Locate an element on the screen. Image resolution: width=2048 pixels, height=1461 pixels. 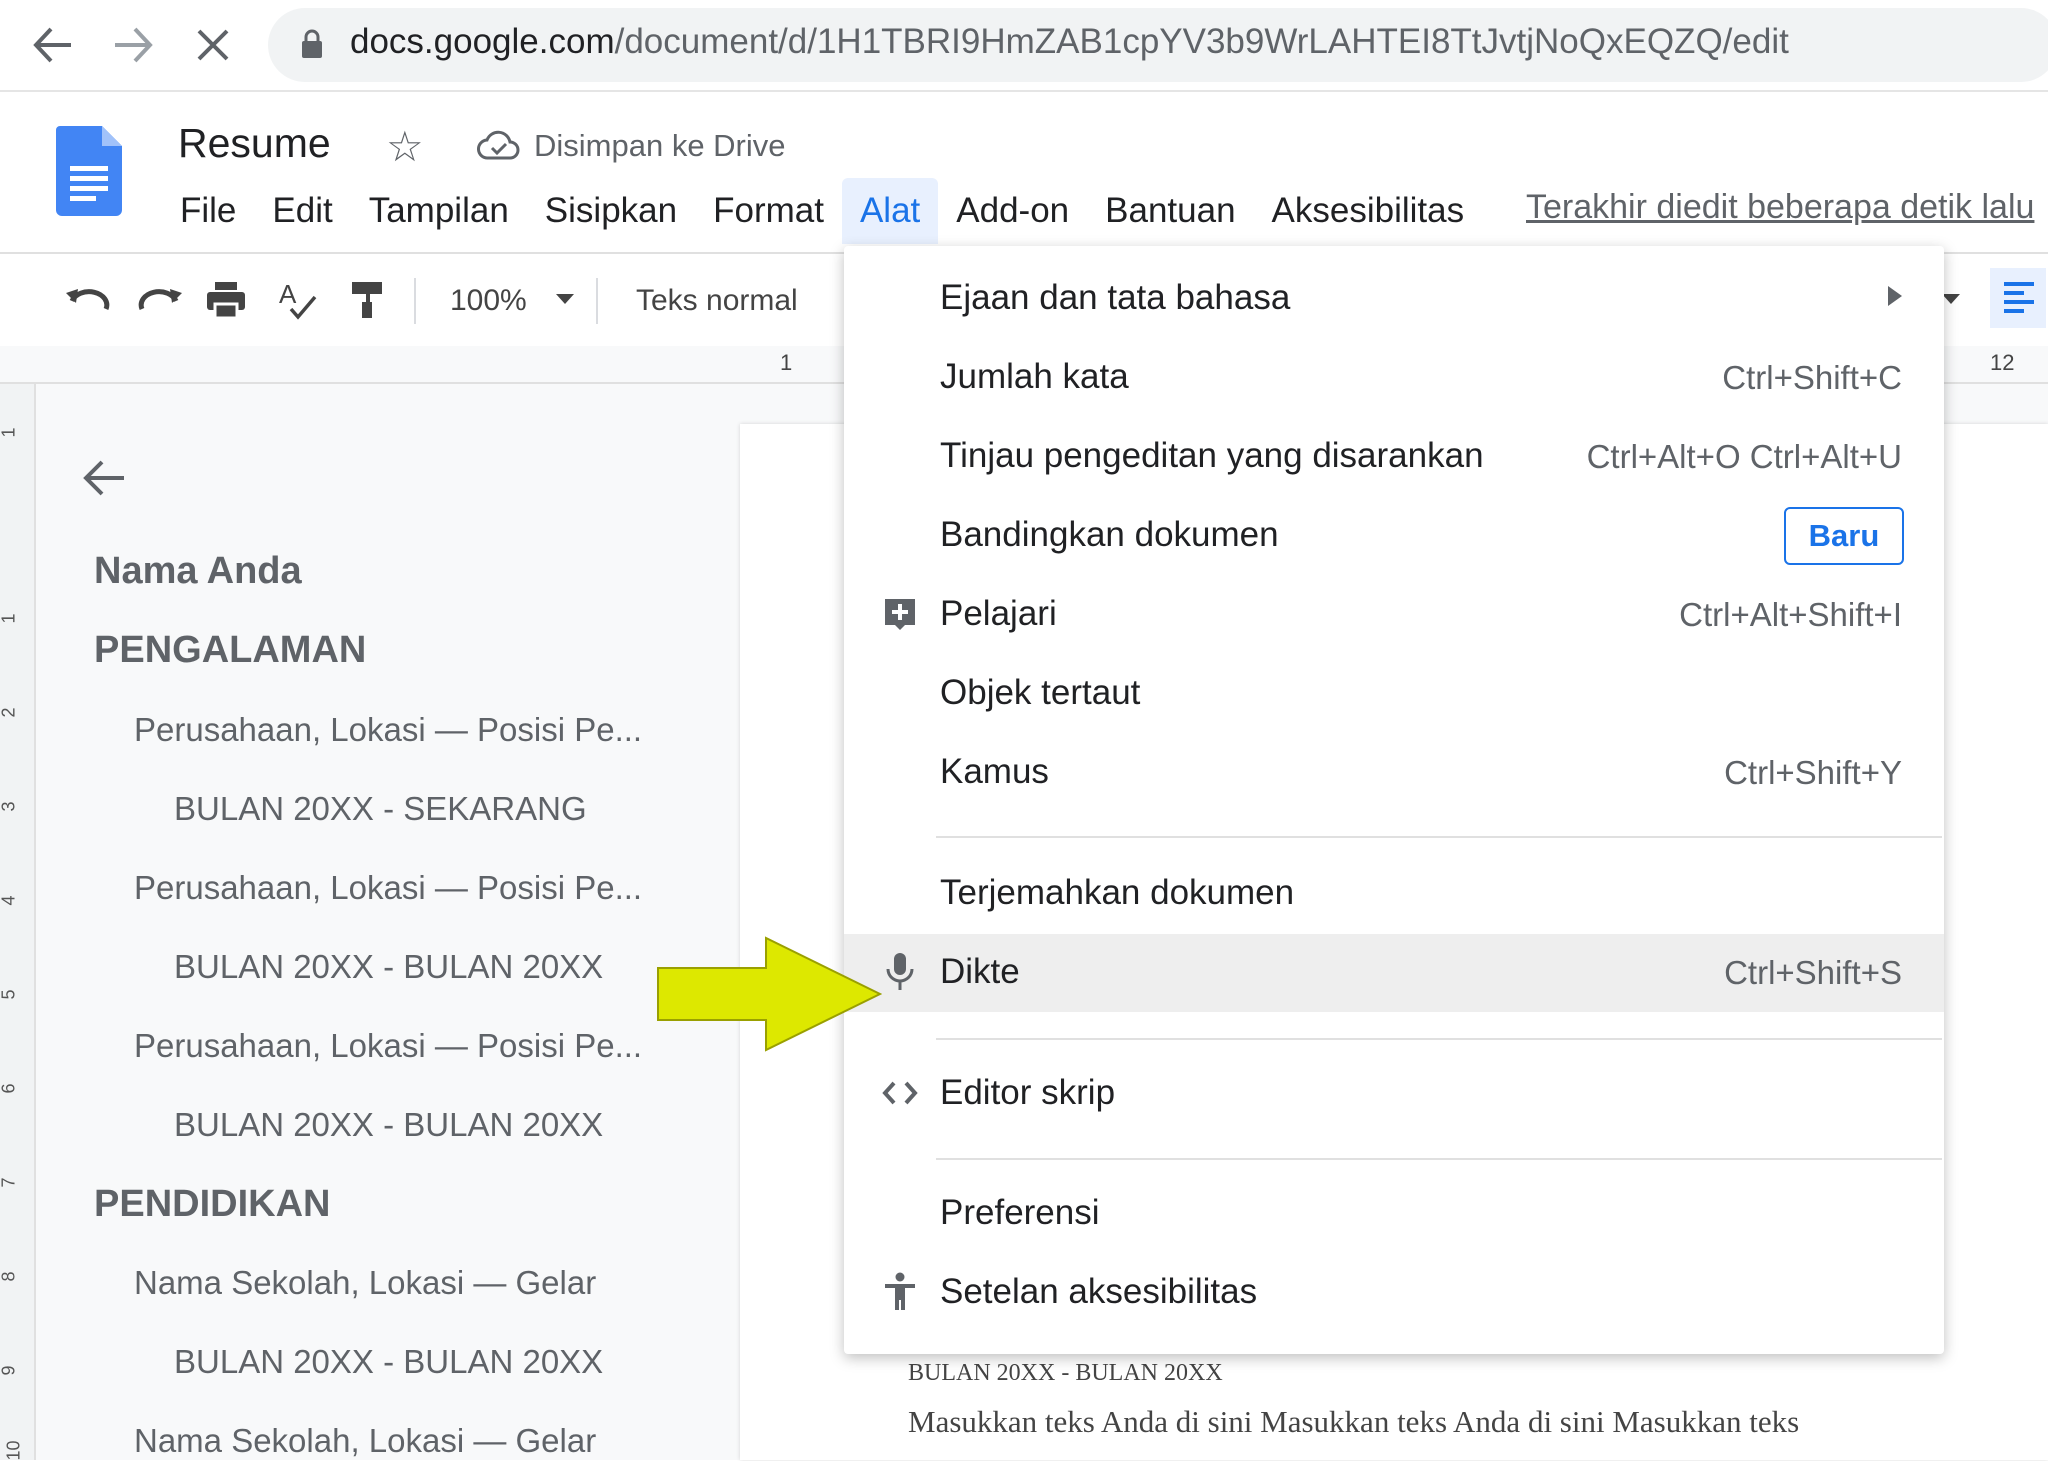
ruler-mark: 10 is located at coordinates (13, 1450).